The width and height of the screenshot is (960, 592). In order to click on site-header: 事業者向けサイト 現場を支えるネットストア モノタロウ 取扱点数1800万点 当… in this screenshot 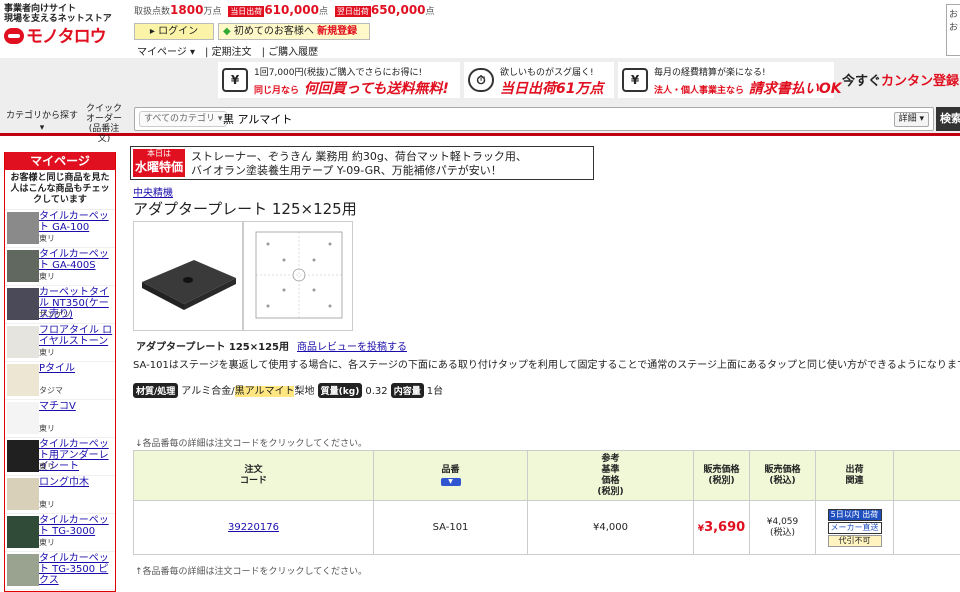, I will do `click(480, 29)`.